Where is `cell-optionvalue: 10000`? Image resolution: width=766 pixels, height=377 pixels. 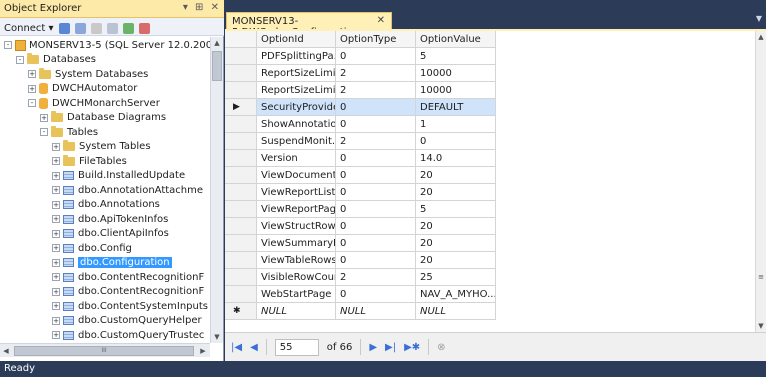 cell-optionvalue: 10000 is located at coordinates (456, 90).